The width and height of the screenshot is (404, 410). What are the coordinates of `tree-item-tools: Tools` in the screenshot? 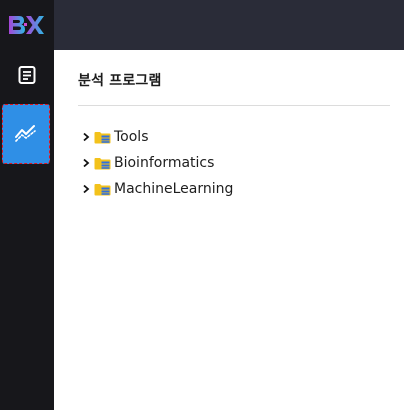 It's located at (156, 137).